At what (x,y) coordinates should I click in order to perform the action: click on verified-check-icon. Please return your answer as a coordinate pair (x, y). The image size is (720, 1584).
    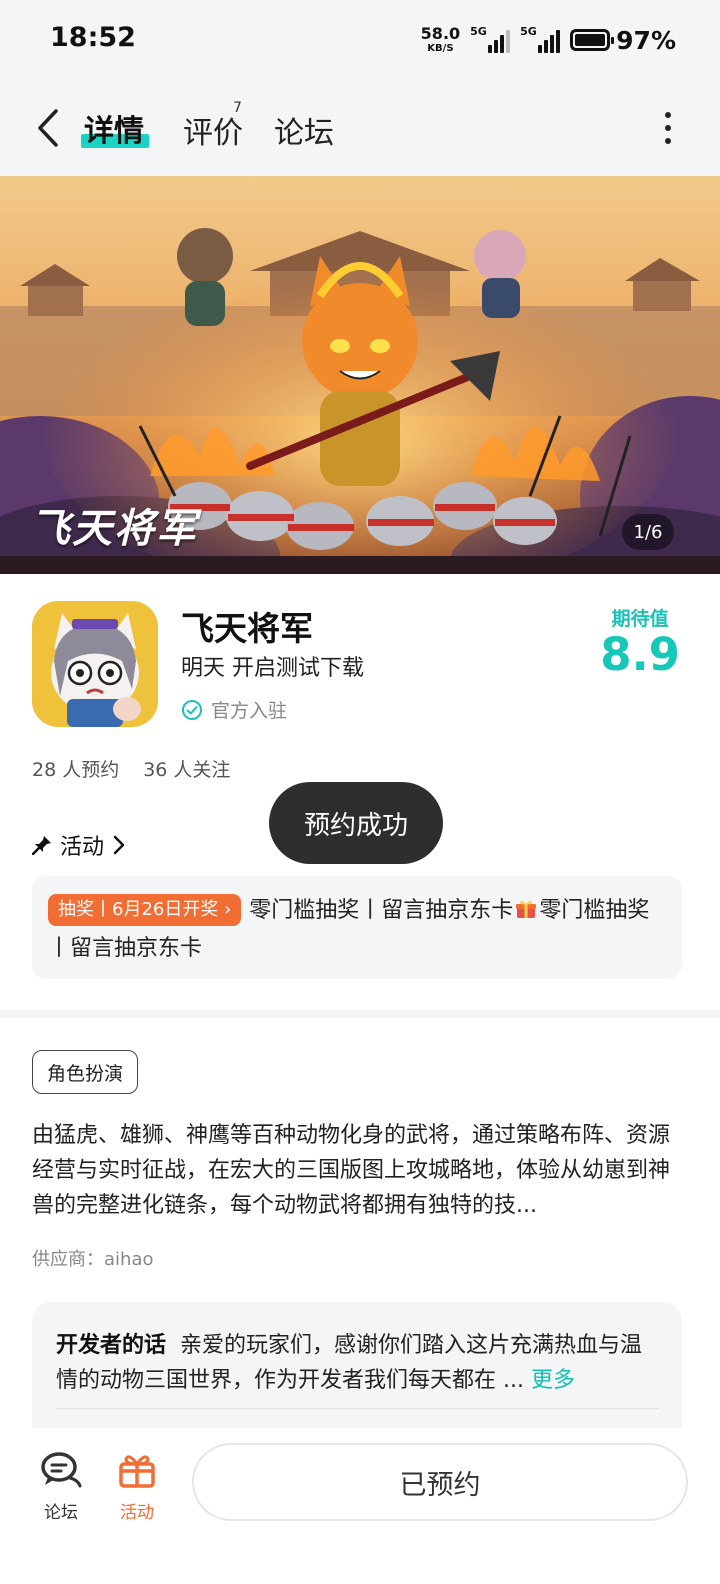
    Looking at the image, I should click on (192, 709).